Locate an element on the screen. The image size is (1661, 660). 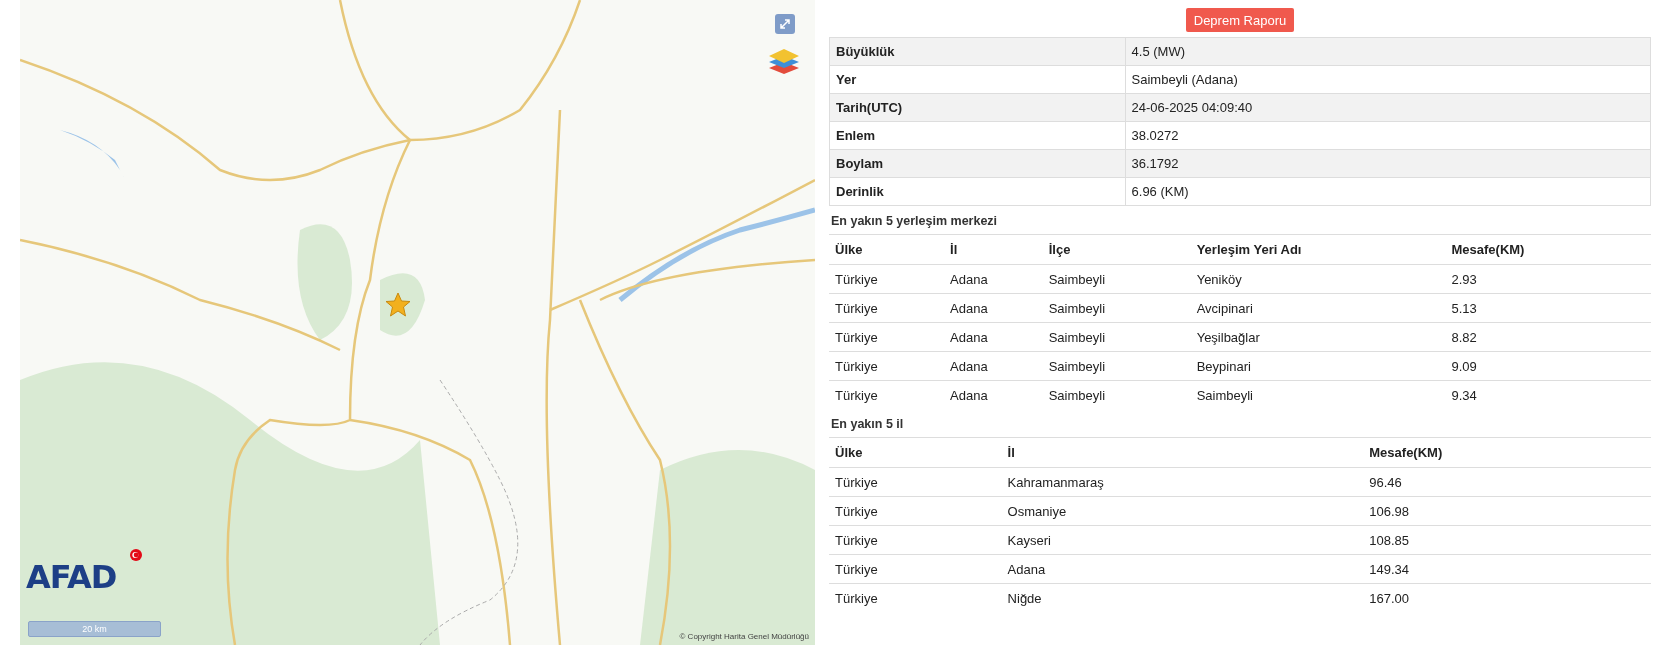
detail-value: 4.5 (MW) is located at coordinates (1388, 51).